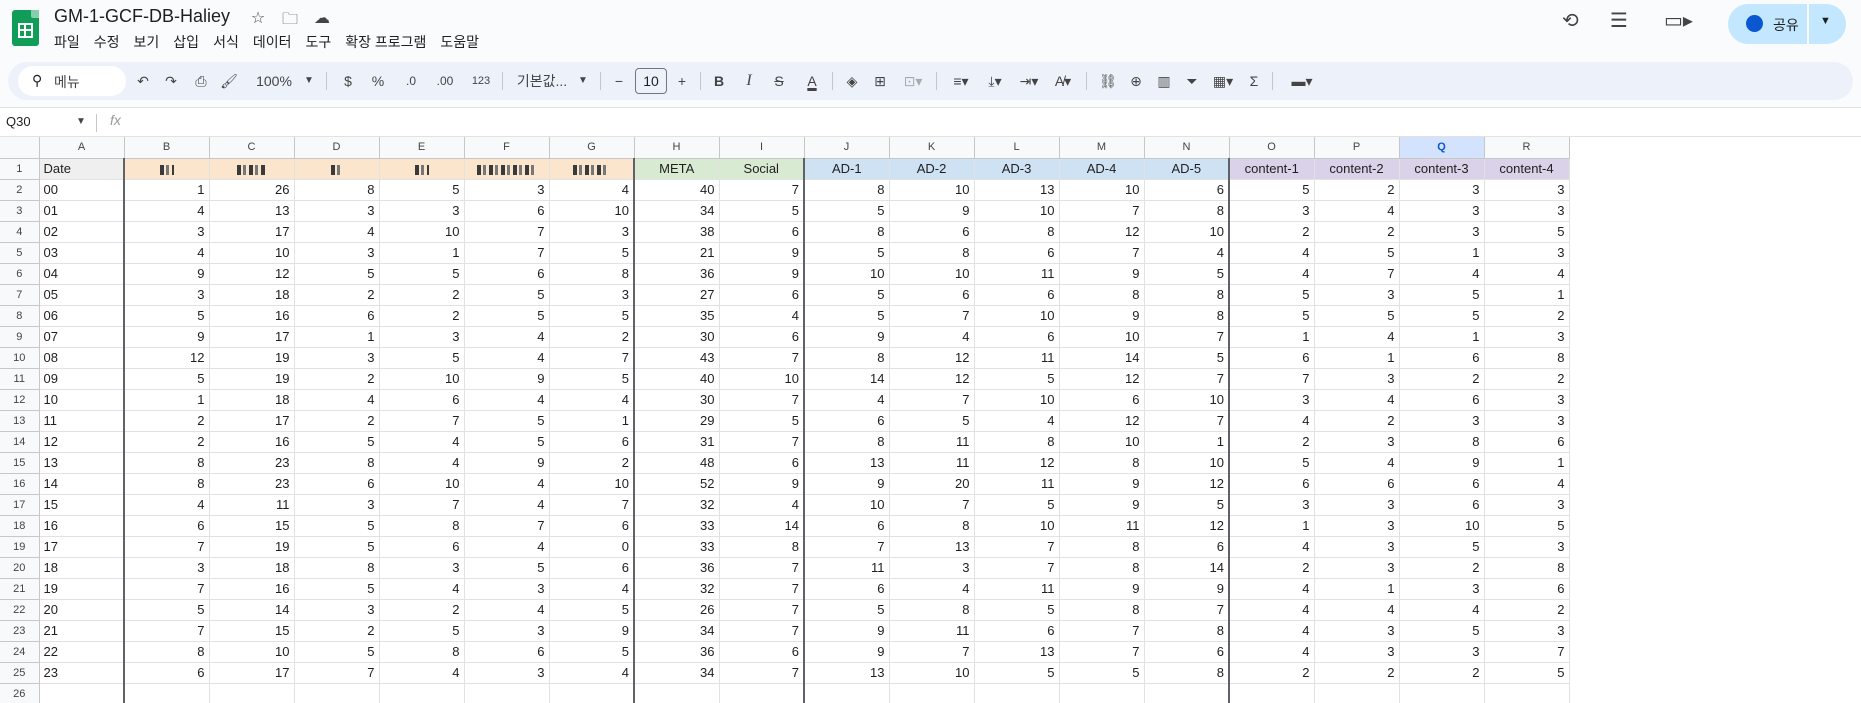  I want to click on cell: 14, so click(82, 484).